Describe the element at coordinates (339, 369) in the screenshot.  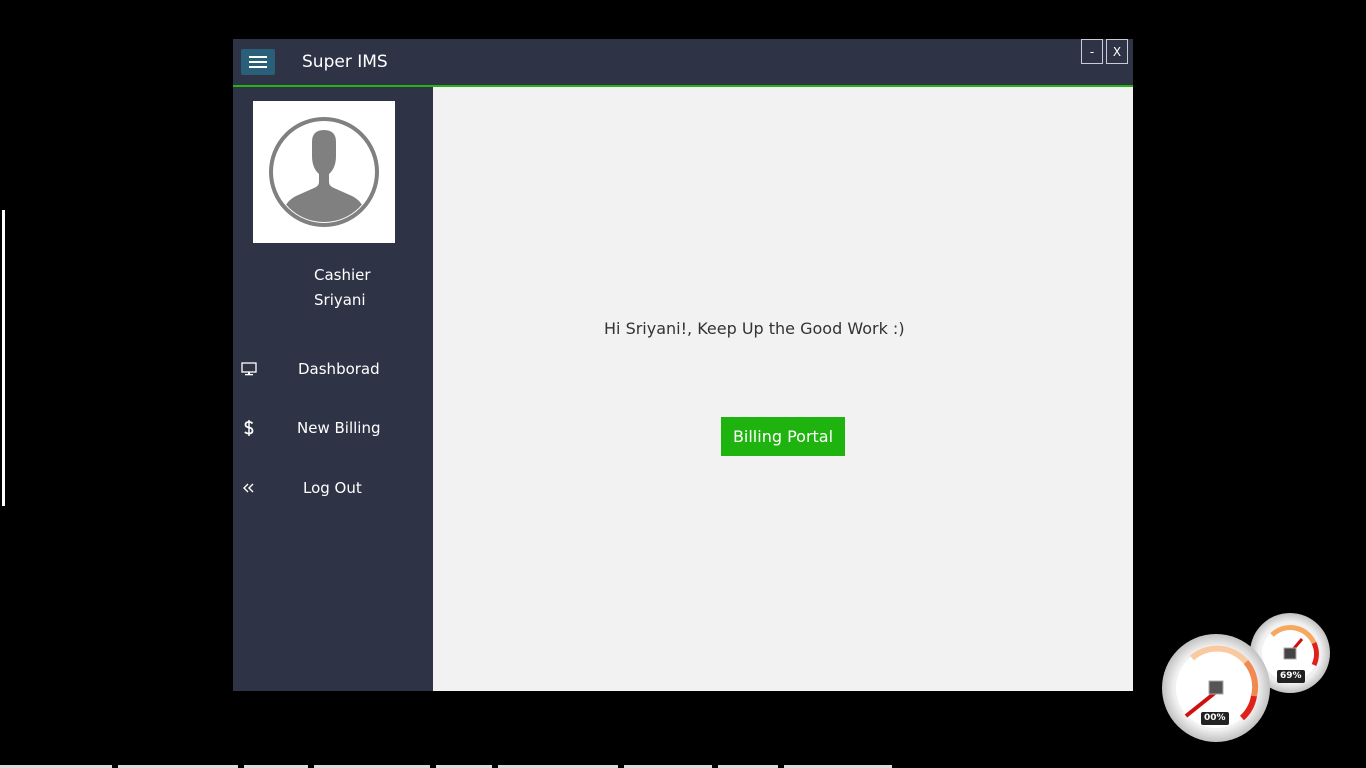
I see `sidebar-item-label: Dashborad` at that location.